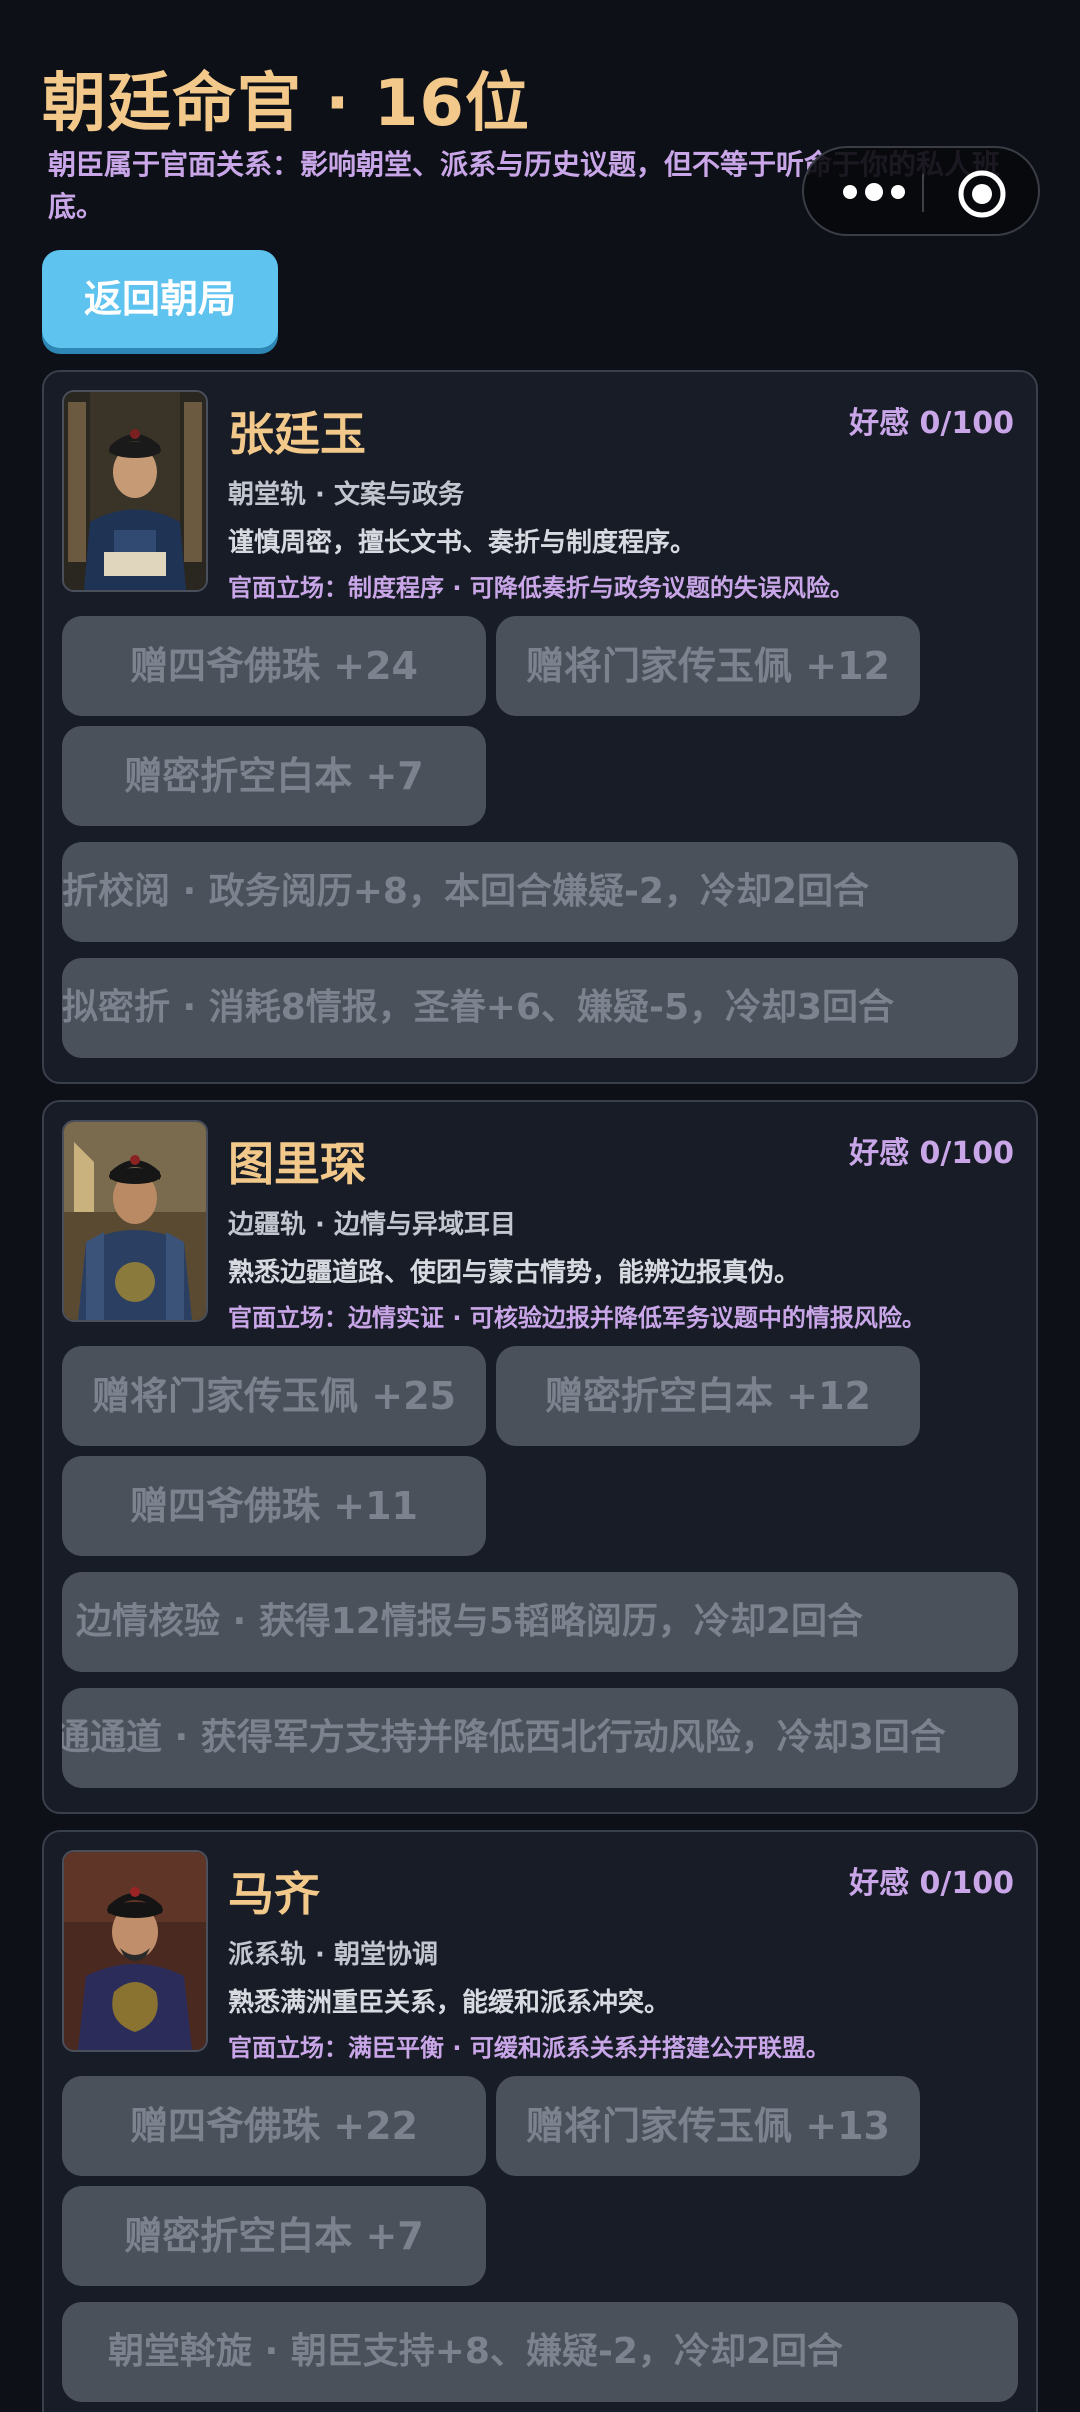  Describe the element at coordinates (504, 1737) in the screenshot. I see `action-label: 疏通通道 · 获得军方支持并降低西北行动风险，冷却3回合` at that location.